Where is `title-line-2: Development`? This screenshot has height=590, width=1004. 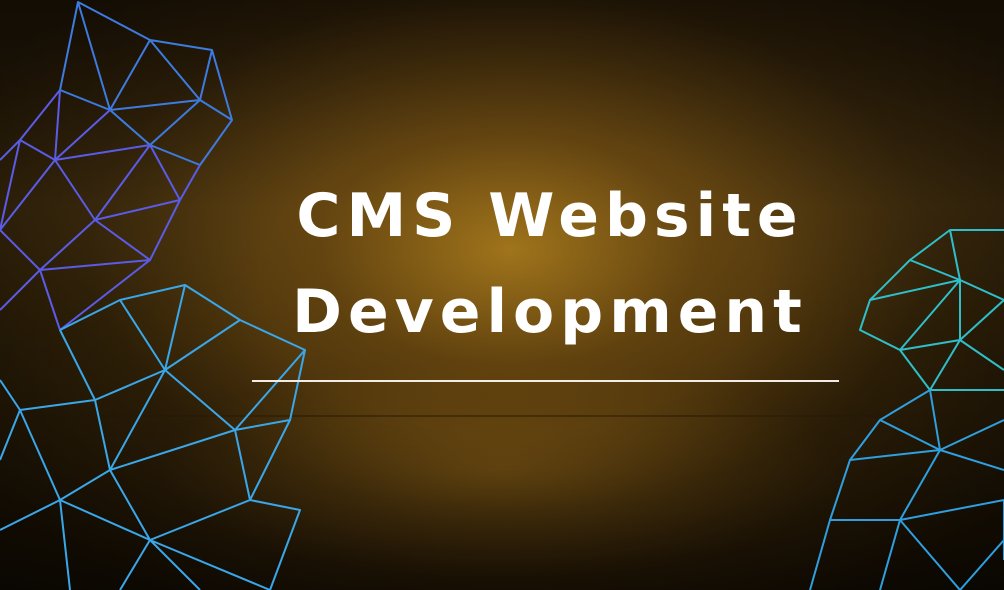
title-line-2: Development is located at coordinates (550, 312).